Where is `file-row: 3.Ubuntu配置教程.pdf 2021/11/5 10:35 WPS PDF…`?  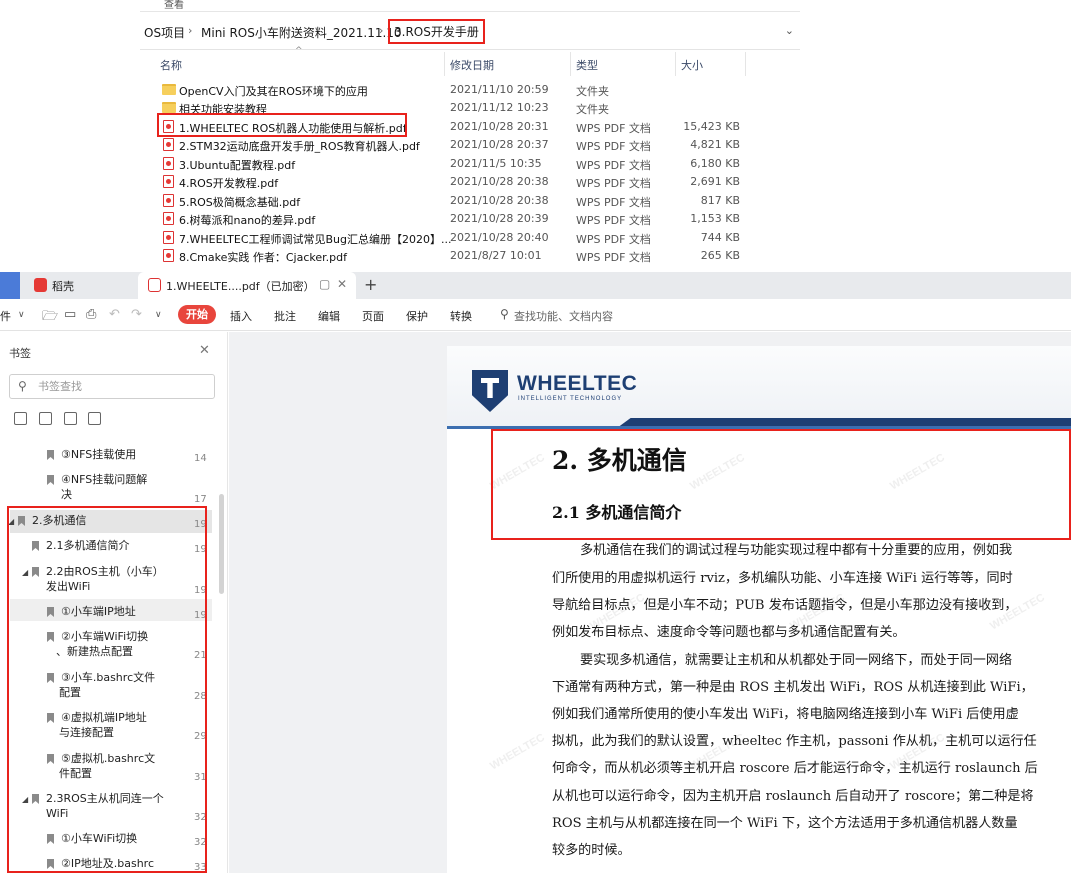 file-row: 3.Ubuntu配置教程.pdf 2021/11/5 10:35 WPS PDF… is located at coordinates (455, 164).